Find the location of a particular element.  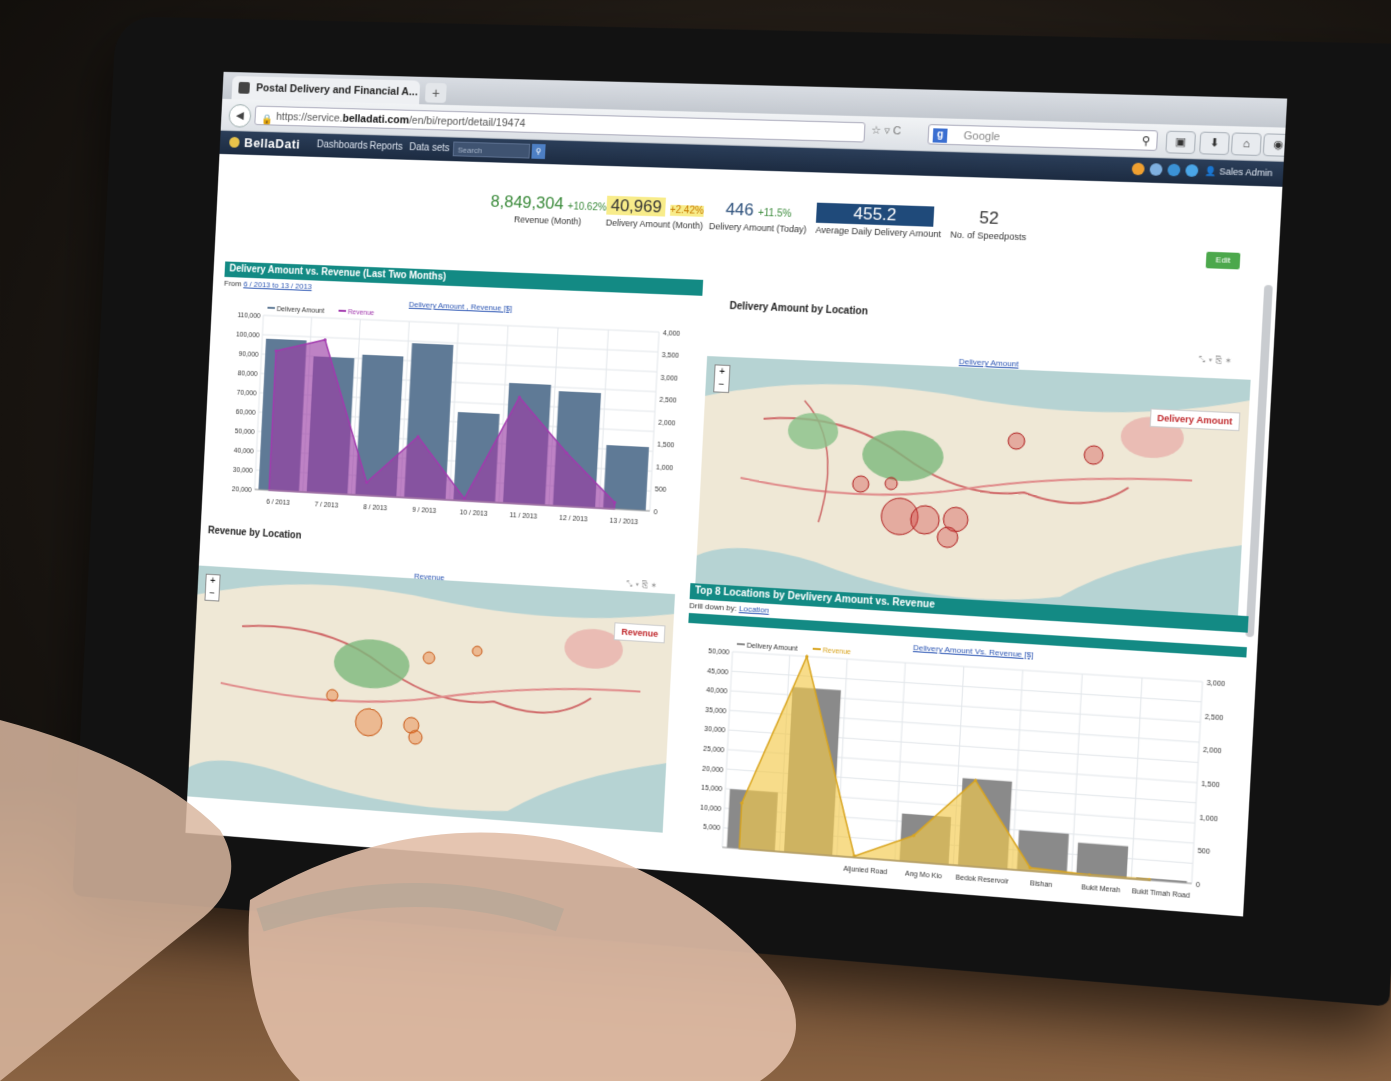

panel2-tools-icon: ⤡▾⎘✶ is located at coordinates (1216, 361).